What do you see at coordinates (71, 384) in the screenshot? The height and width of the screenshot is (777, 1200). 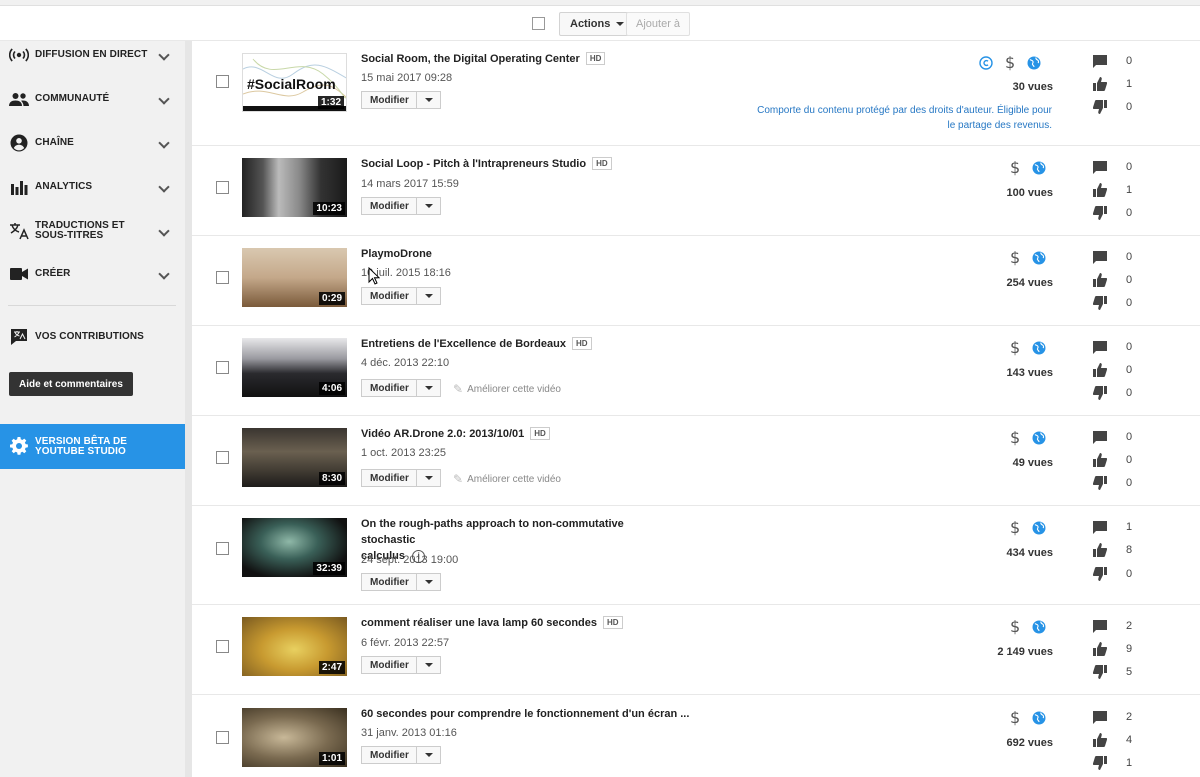 I see `help-feedback-button: Aide et commentaires` at bounding box center [71, 384].